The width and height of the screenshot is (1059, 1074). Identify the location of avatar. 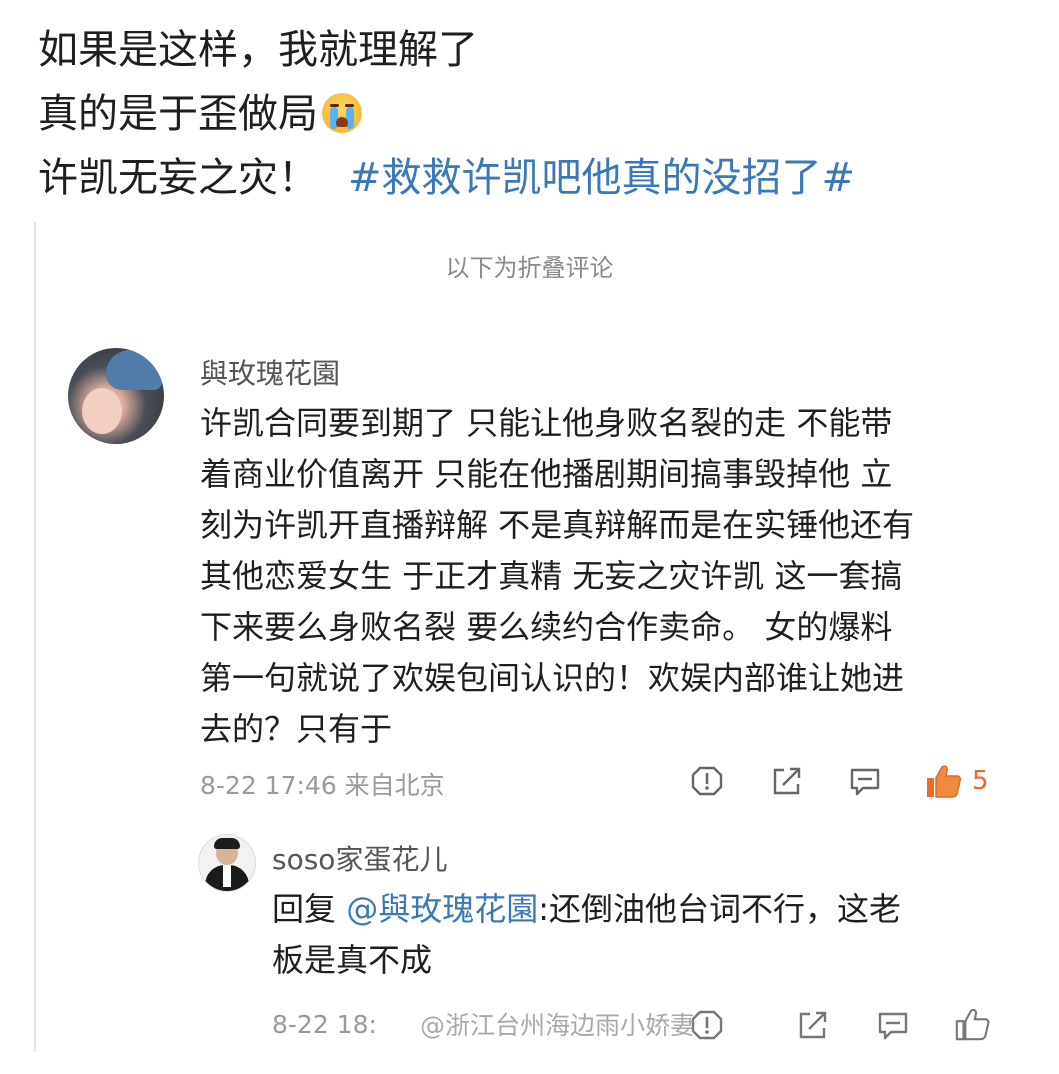
(116, 396).